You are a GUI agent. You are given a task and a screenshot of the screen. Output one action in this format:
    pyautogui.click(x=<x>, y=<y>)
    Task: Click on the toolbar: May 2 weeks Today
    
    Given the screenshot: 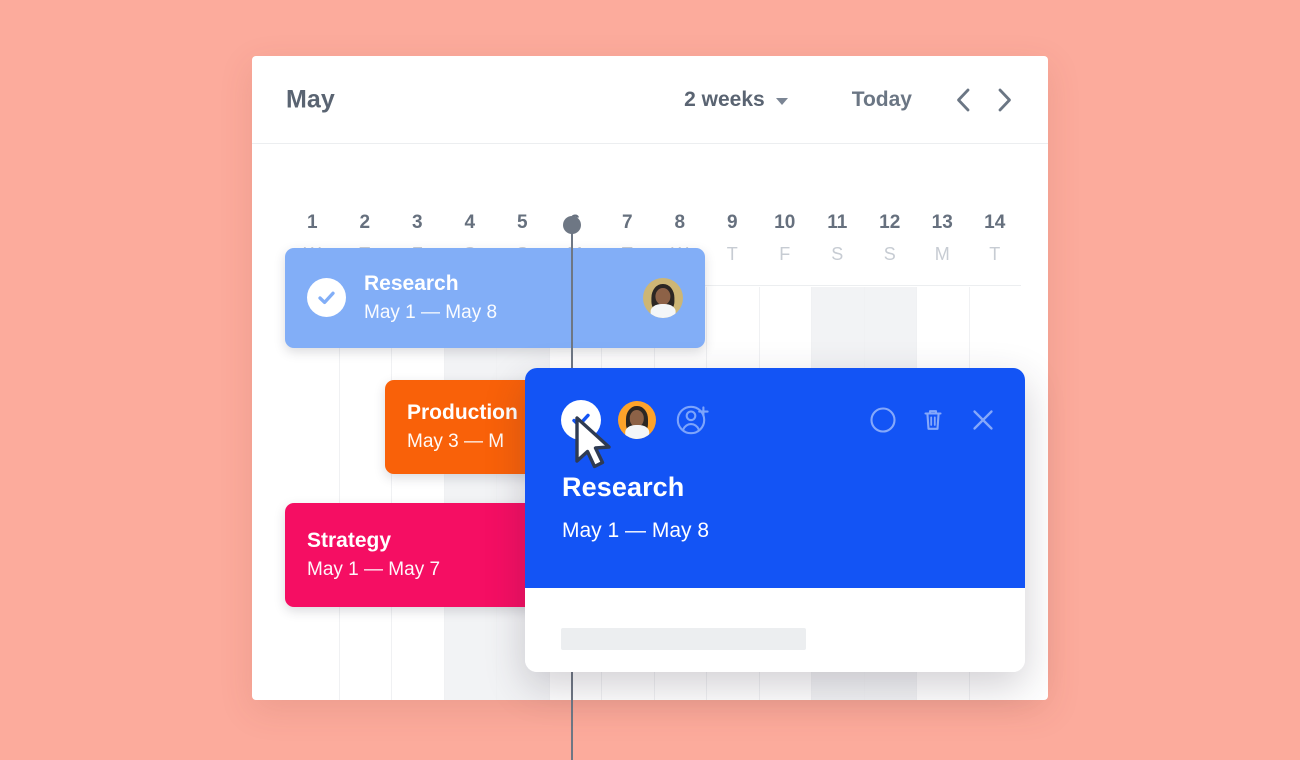 What is the action you would take?
    pyautogui.click(x=650, y=100)
    